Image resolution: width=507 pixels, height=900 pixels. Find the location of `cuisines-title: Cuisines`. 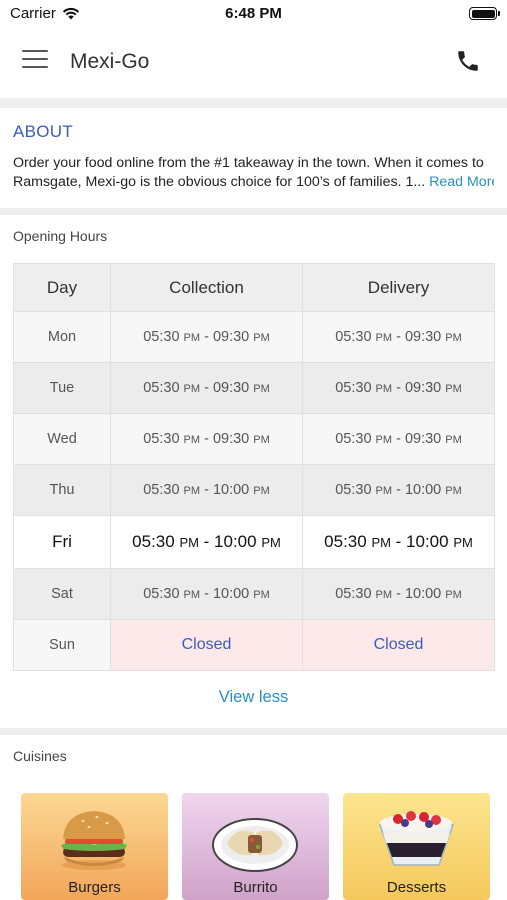

cuisines-title: Cuisines is located at coordinates (40, 756).